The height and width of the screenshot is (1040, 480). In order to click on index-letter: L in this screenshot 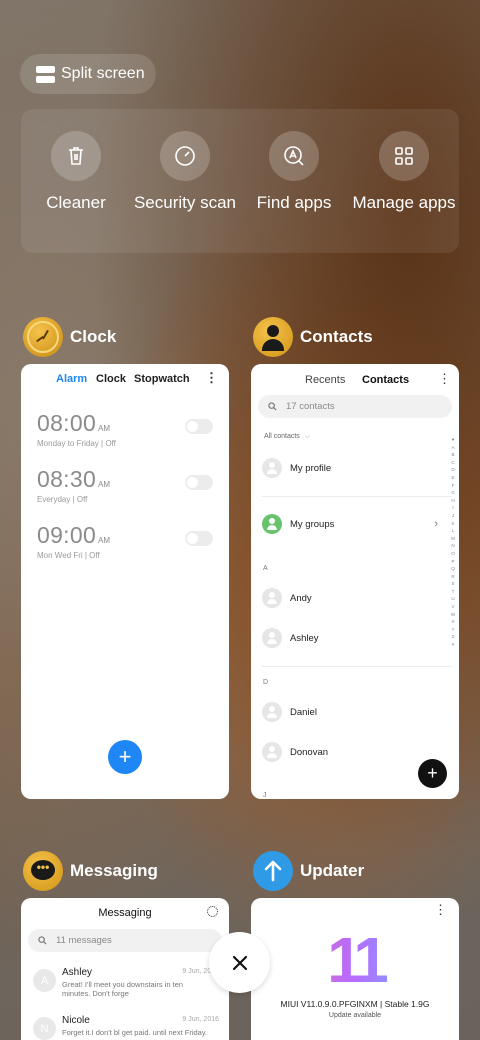, I will do `click(453, 531)`.